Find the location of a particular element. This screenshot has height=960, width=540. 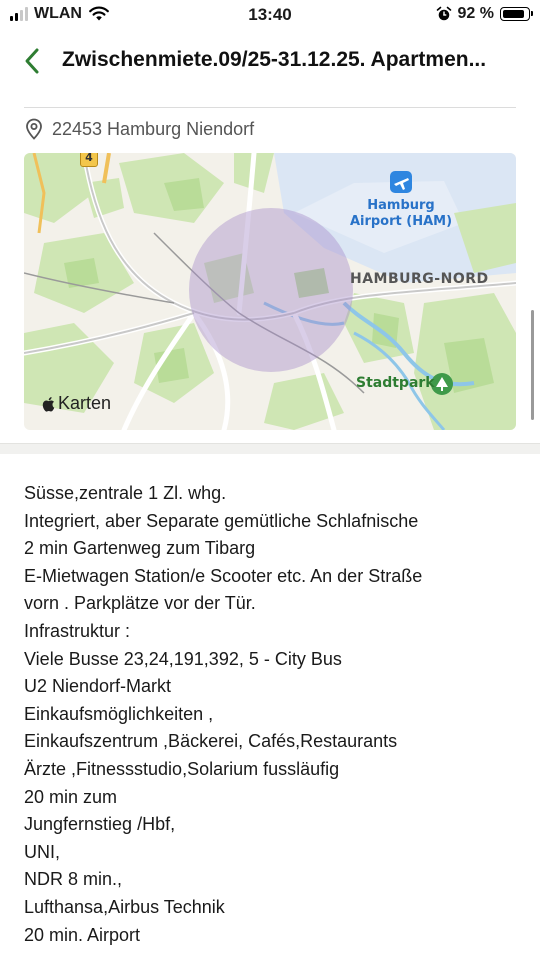

airport-label: Hamburg Airport (HAM) is located at coordinates (401, 214).